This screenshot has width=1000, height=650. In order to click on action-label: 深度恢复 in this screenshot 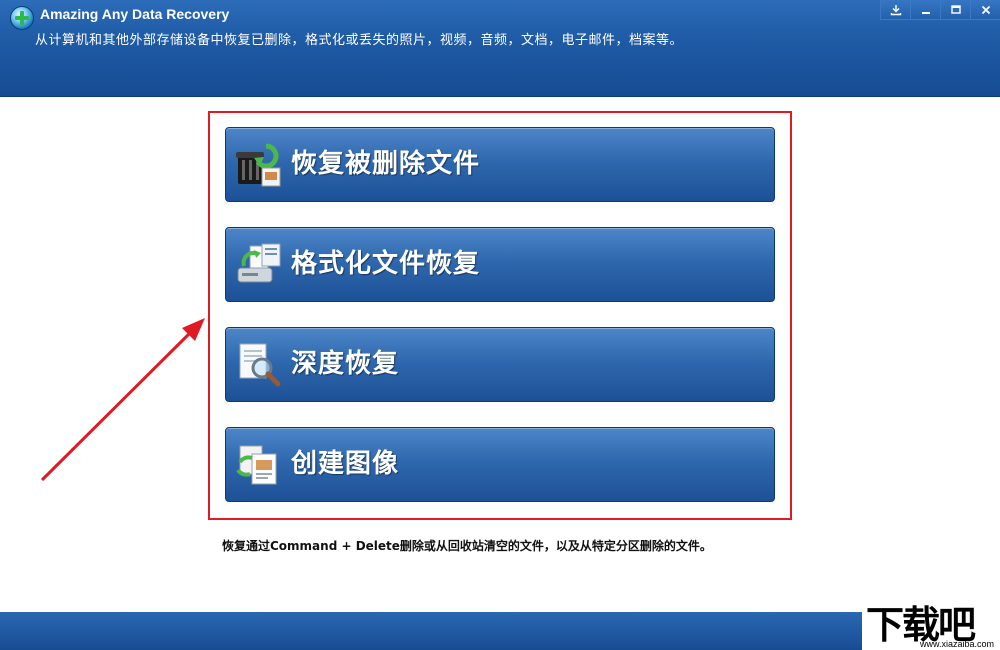, I will do `click(345, 364)`.